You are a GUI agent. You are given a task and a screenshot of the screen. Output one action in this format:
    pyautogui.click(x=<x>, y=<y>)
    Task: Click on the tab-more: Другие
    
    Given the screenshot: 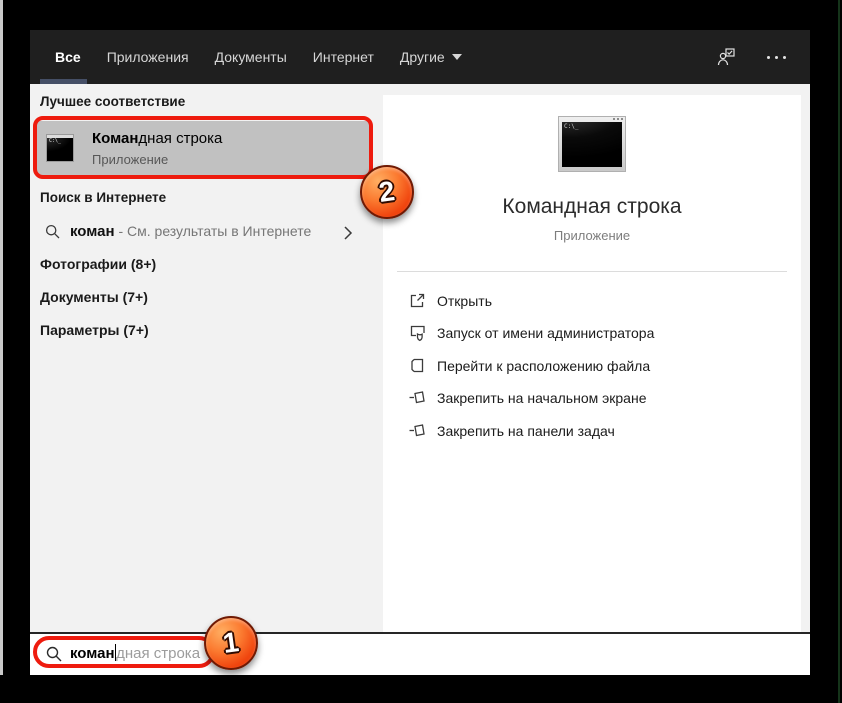 What is the action you would take?
    pyautogui.click(x=431, y=57)
    